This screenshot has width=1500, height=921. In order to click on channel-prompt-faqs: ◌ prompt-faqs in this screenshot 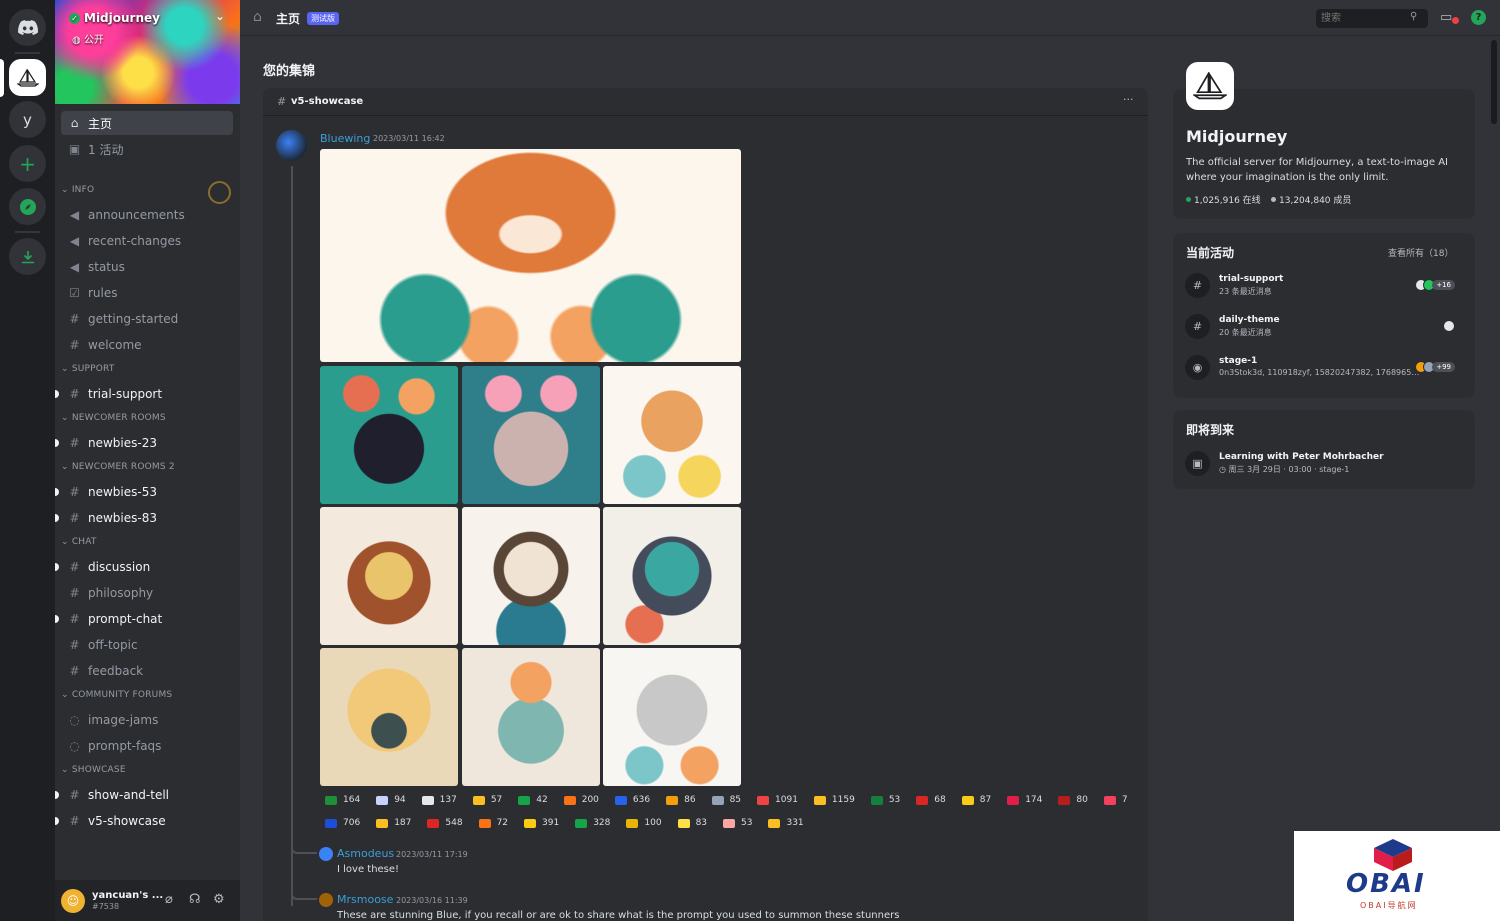, I will do `click(147, 746)`.